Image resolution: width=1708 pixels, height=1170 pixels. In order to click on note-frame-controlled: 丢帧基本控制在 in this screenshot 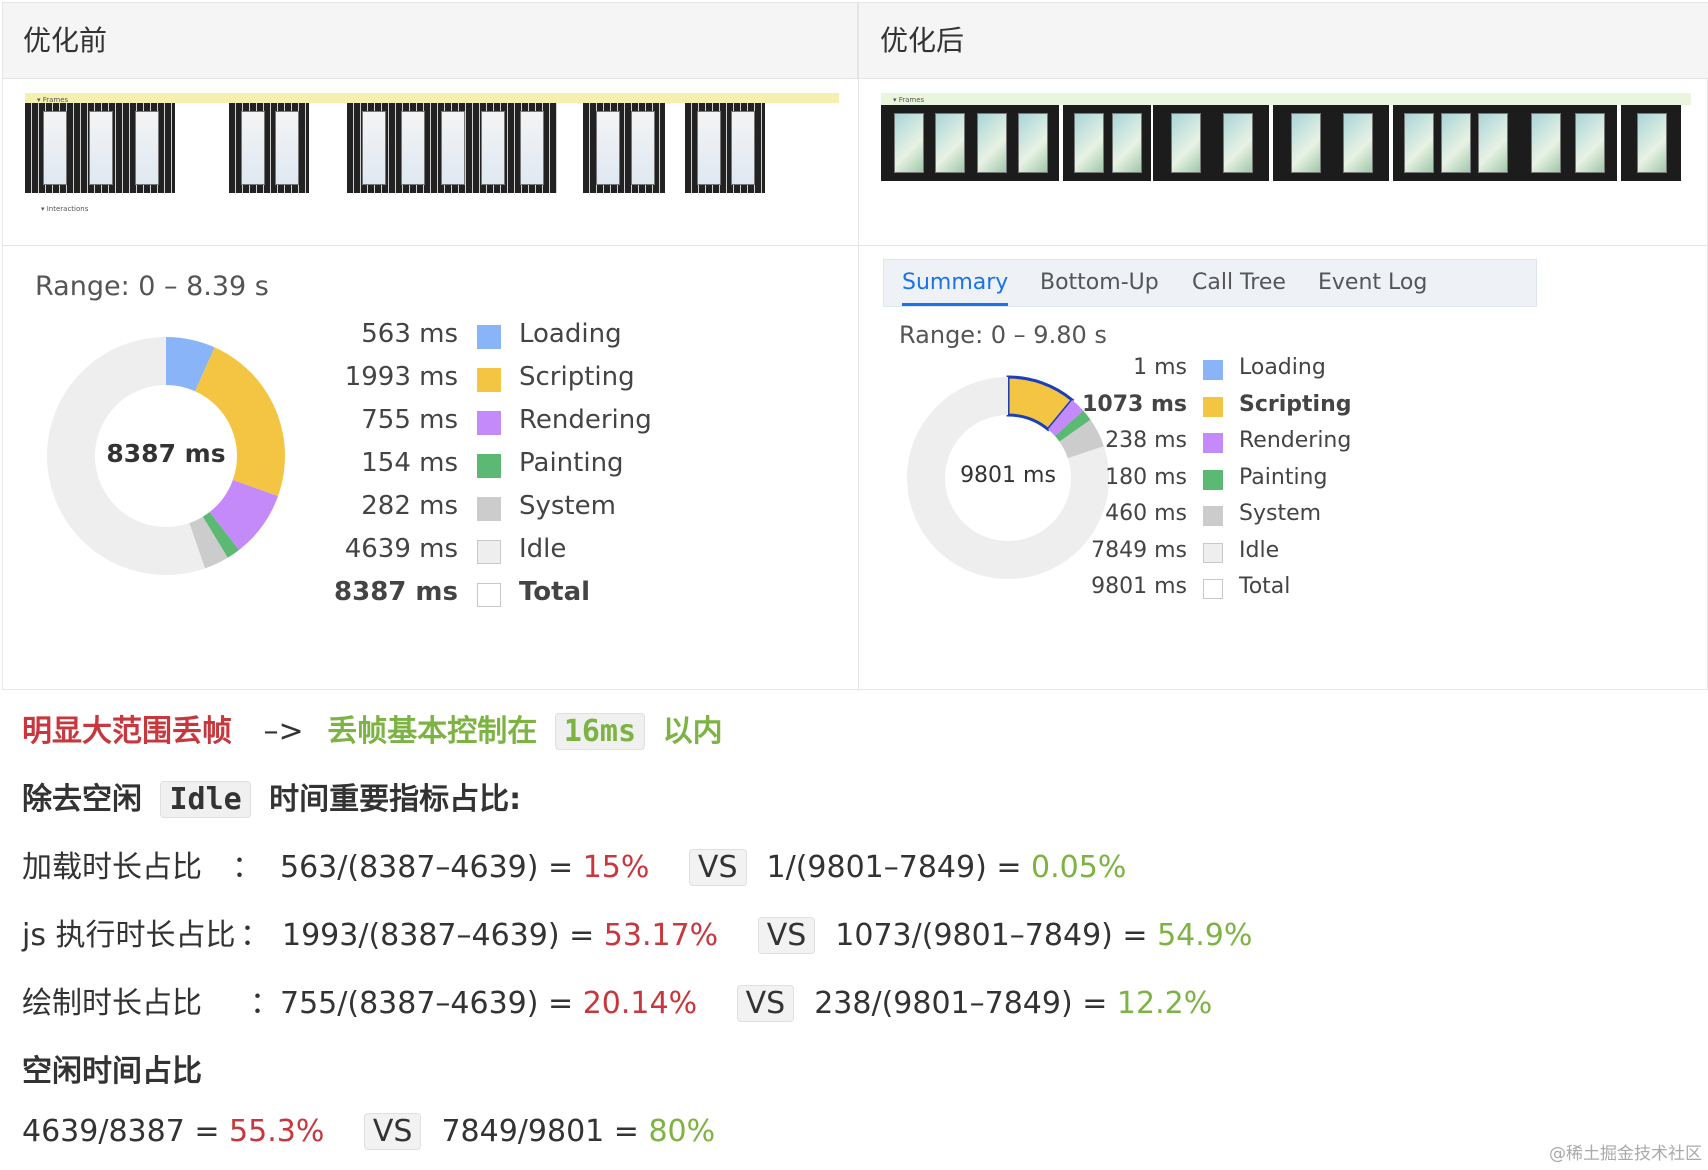, I will do `click(432, 731)`.